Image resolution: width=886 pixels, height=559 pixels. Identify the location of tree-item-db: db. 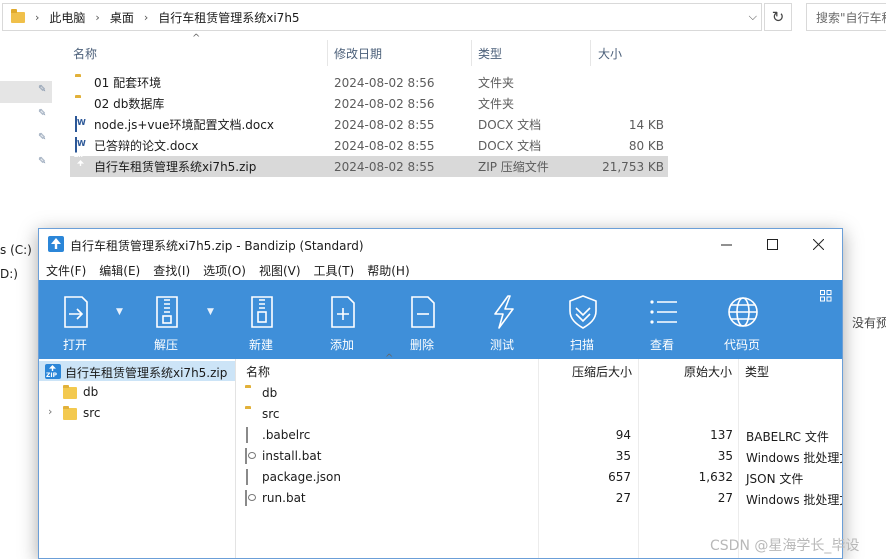
(137, 392).